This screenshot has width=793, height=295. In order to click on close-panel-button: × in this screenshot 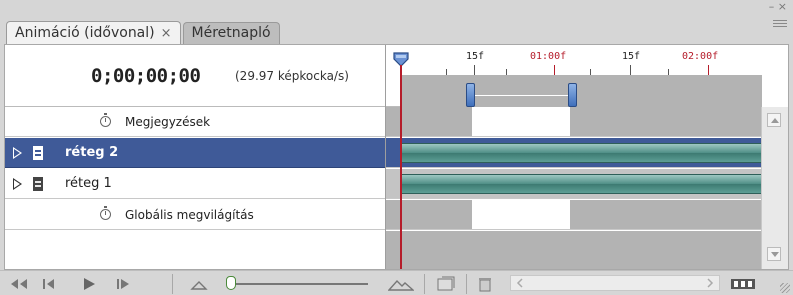, I will do `click(782, 6)`.